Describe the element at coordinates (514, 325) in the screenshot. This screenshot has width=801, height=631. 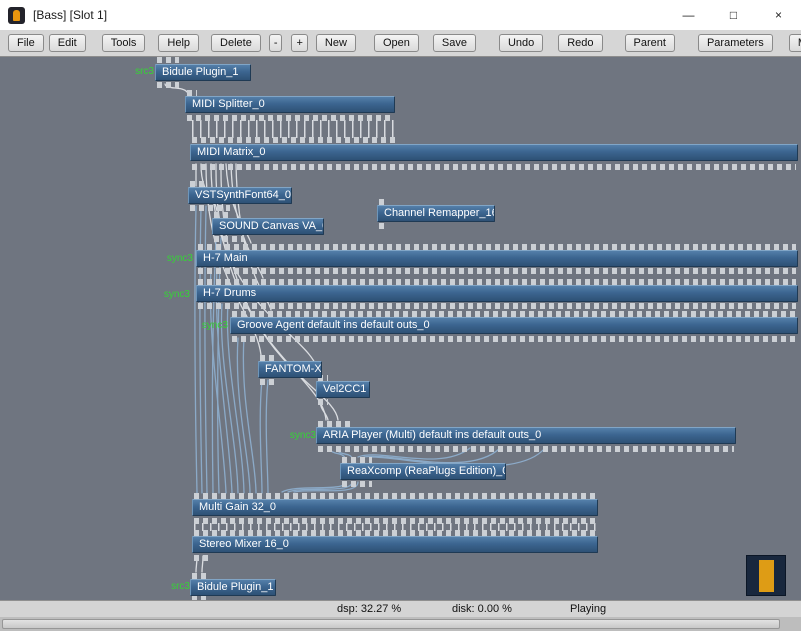
I see `module-groove-agent: Groove Agent default ins default outs_0` at that location.